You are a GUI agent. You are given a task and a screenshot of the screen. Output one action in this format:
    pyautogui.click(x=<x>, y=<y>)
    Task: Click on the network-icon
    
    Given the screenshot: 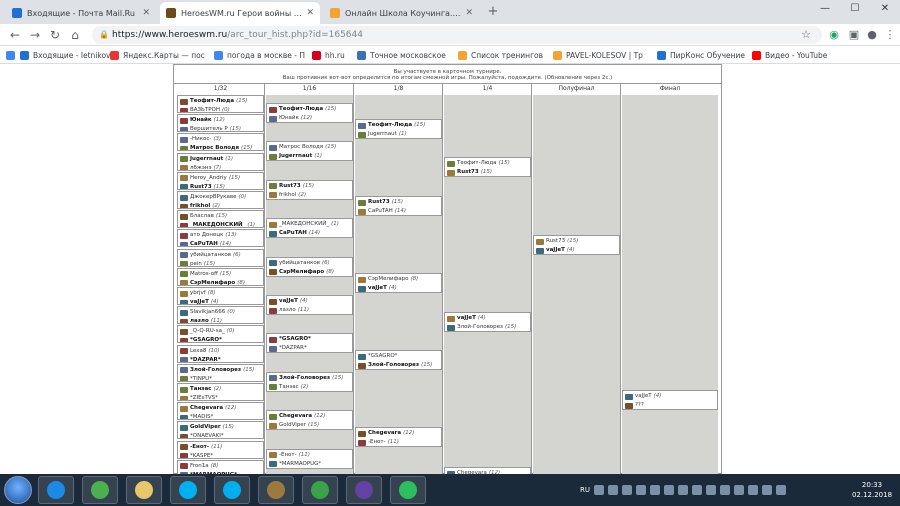 What is the action you would take?
    pyautogui.click(x=781, y=490)
    